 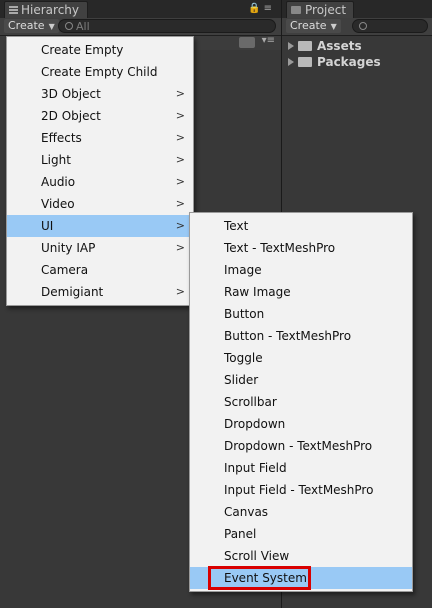 I want to click on callout-highlight-box, so click(x=259, y=578).